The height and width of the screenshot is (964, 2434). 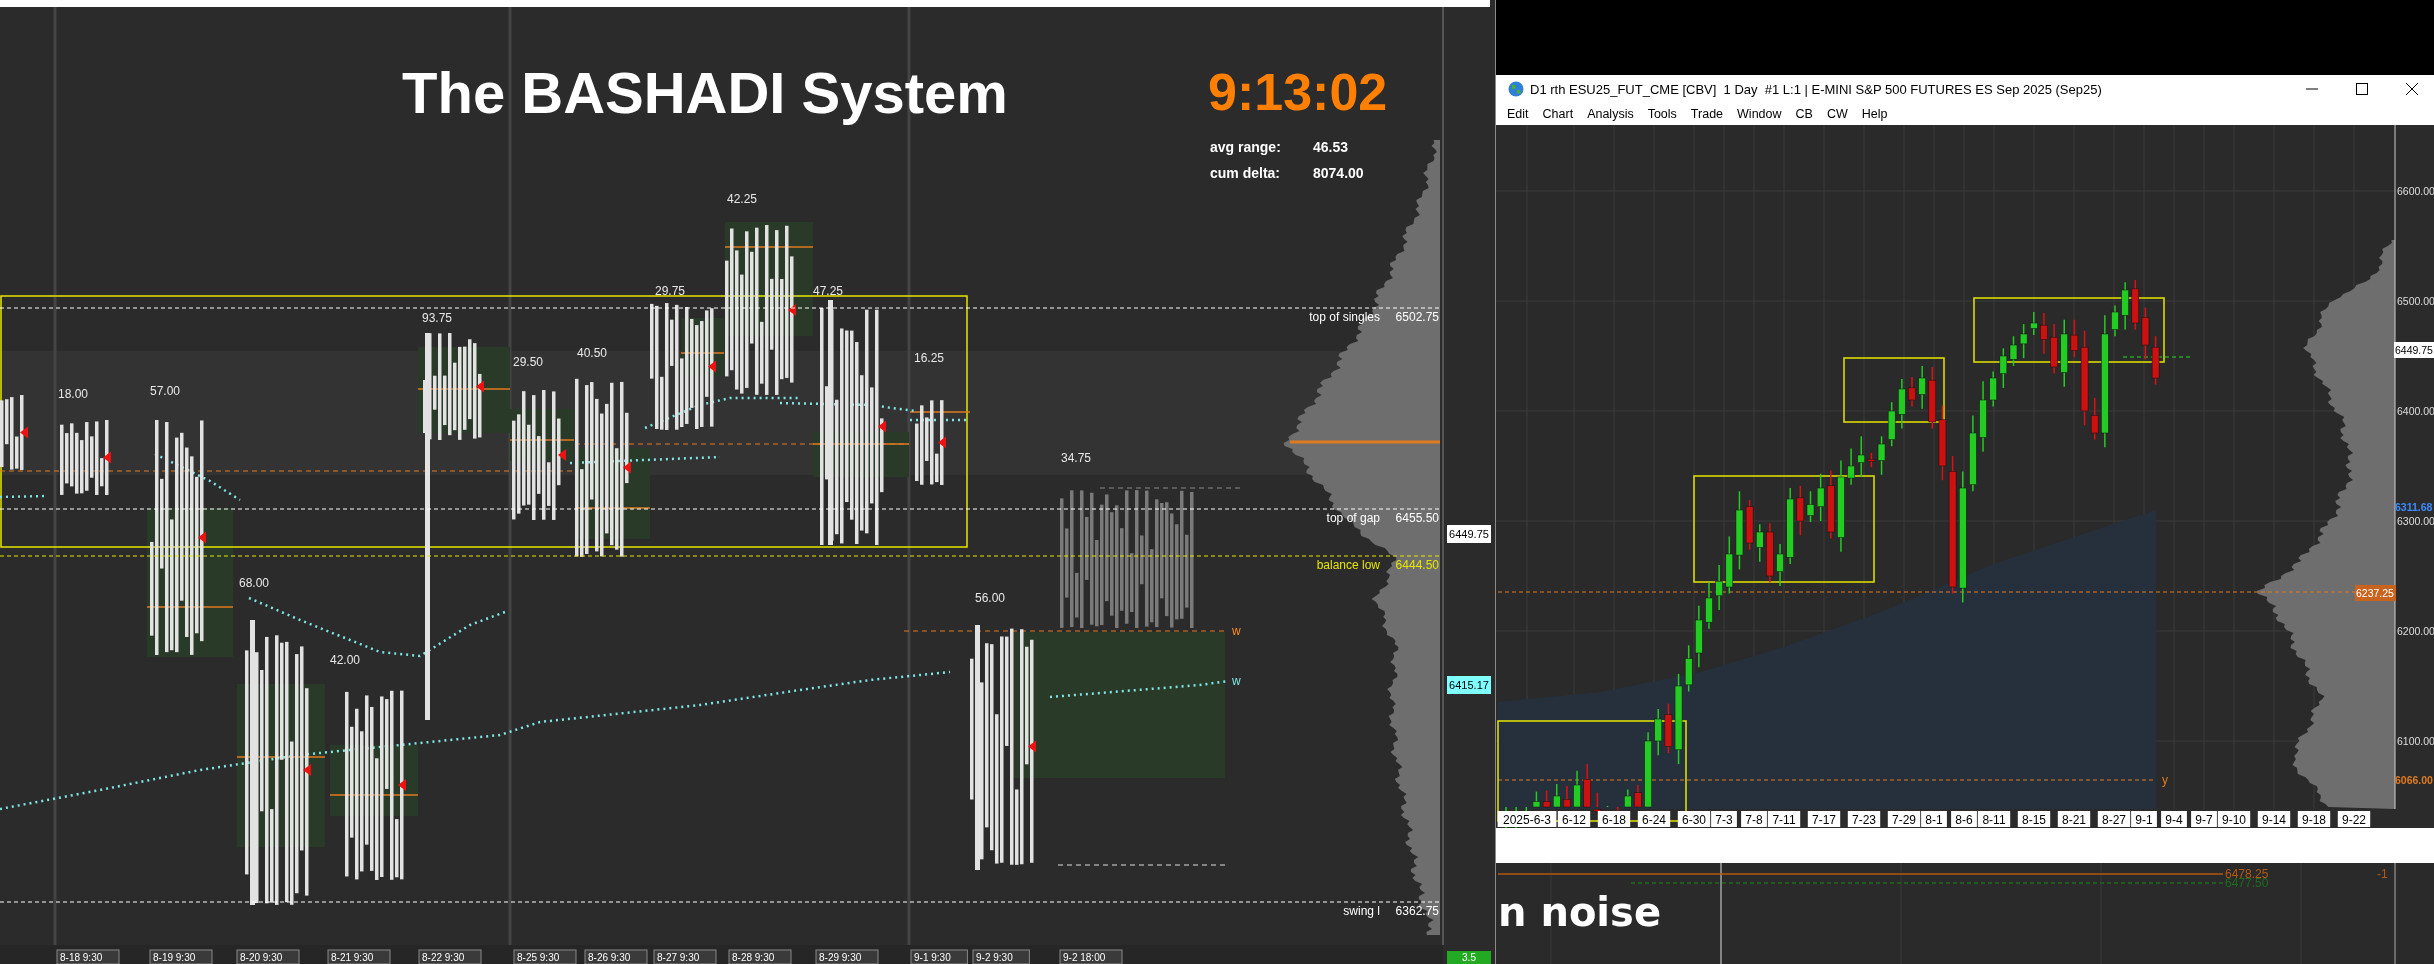 What do you see at coordinates (990, 598) in the screenshot?
I see `range-label: 56.00` at bounding box center [990, 598].